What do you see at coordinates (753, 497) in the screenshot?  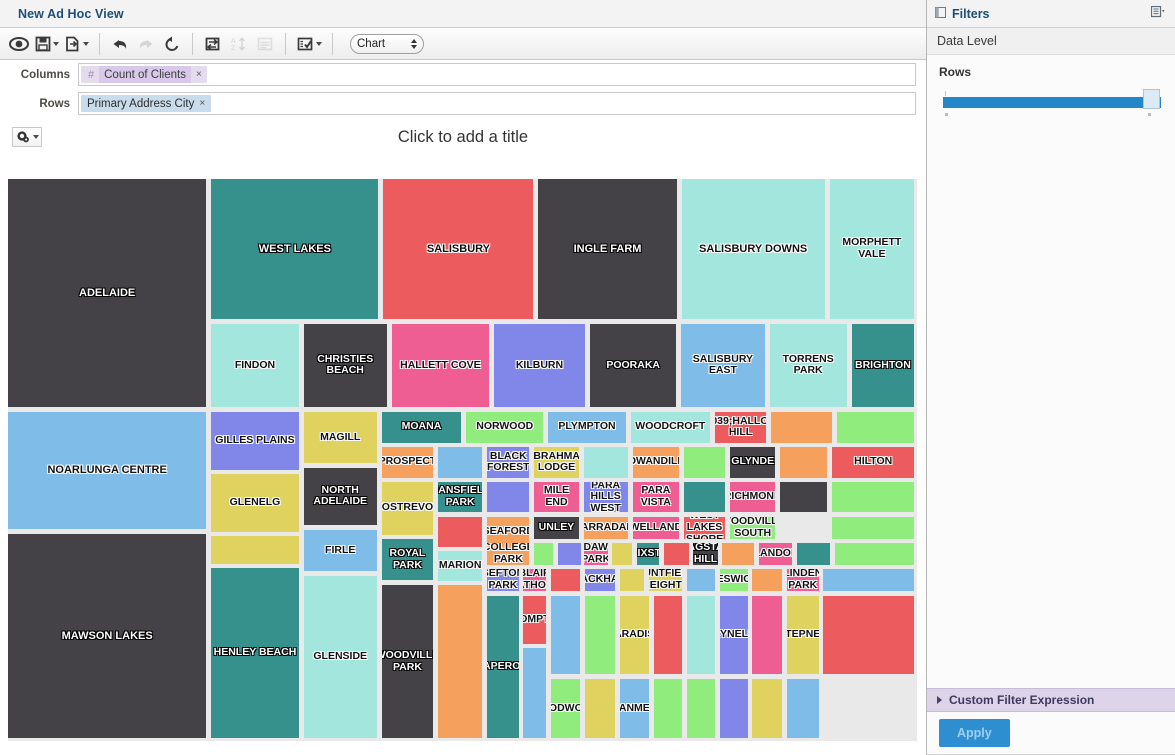 I see `treemap-cell: RICHMOND` at bounding box center [753, 497].